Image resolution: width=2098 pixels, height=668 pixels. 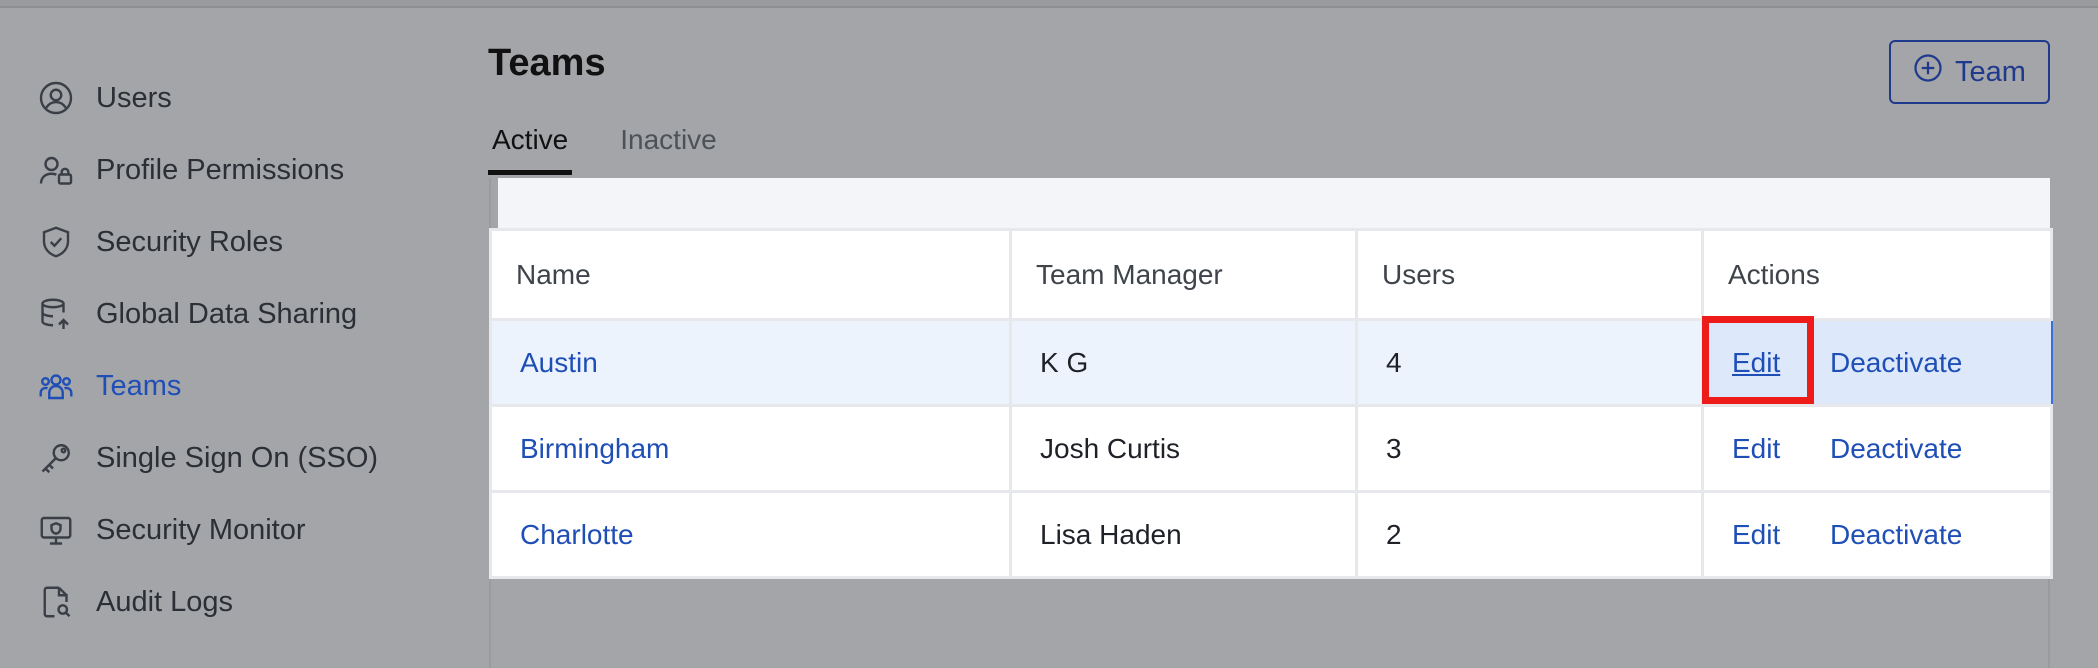 I want to click on table-row: Birmingham Josh Curtis 3 Edit Deactivate, so click(x=1271, y=448).